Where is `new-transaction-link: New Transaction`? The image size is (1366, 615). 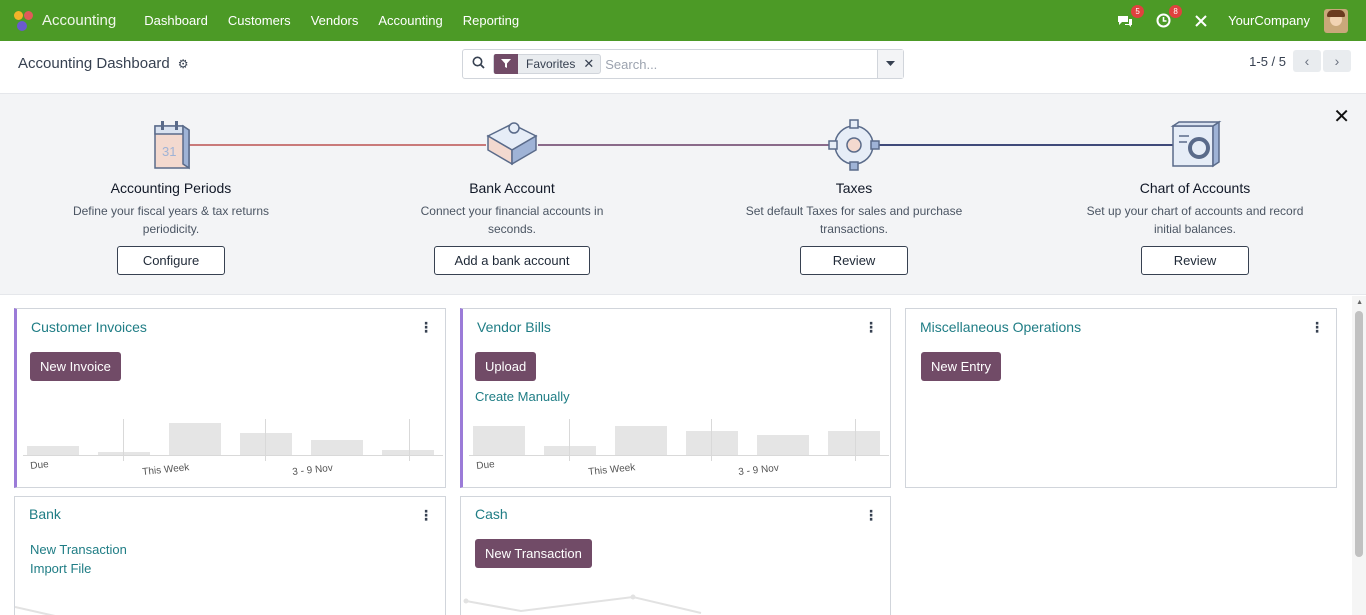
new-transaction-link: New Transaction is located at coordinates (78, 549).